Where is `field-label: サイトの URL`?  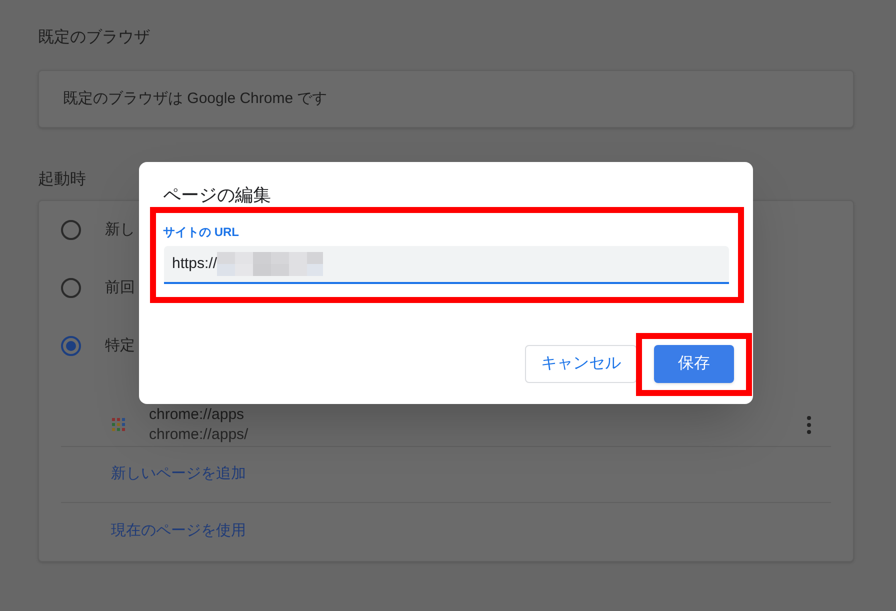
field-label: サイトの URL is located at coordinates (201, 232).